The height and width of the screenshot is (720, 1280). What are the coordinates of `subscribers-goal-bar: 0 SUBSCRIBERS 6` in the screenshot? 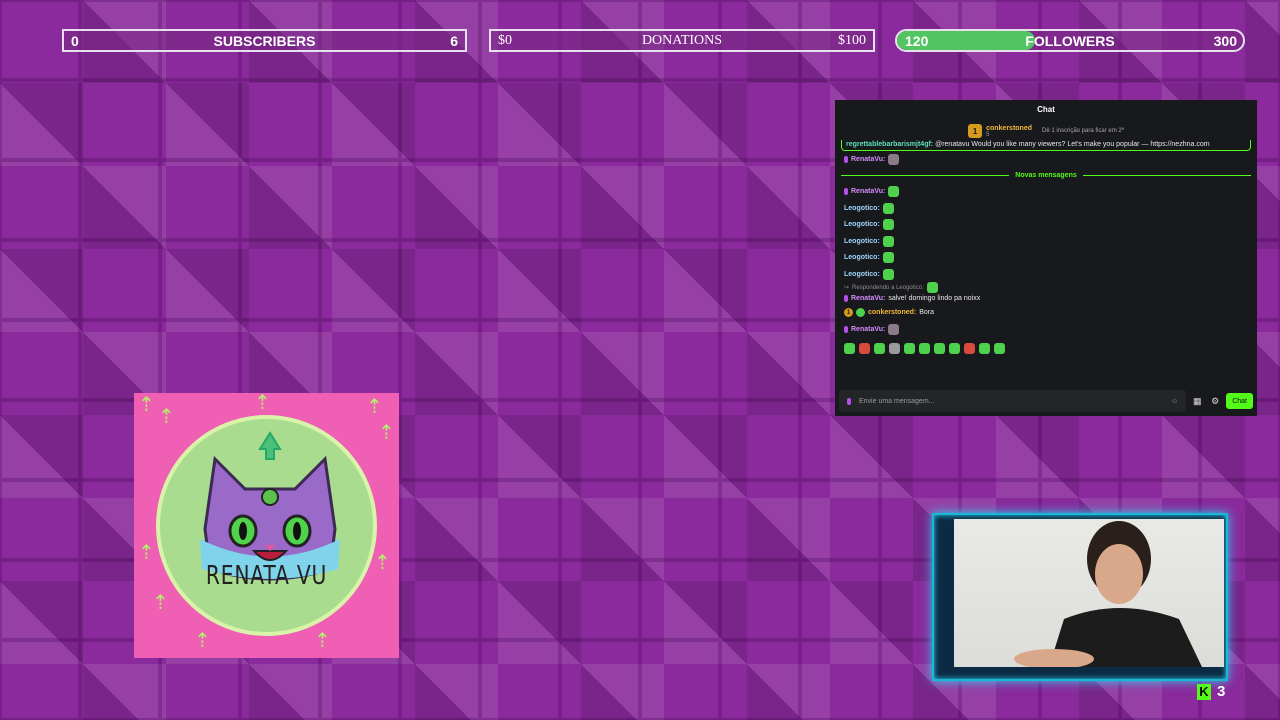 It's located at (264, 40).